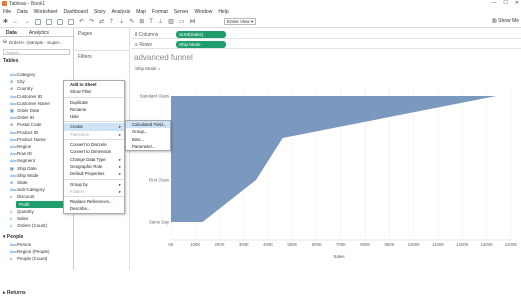  What do you see at coordinates (27, 22) in the screenshot?
I see `forward-icon: →` at bounding box center [27, 22].